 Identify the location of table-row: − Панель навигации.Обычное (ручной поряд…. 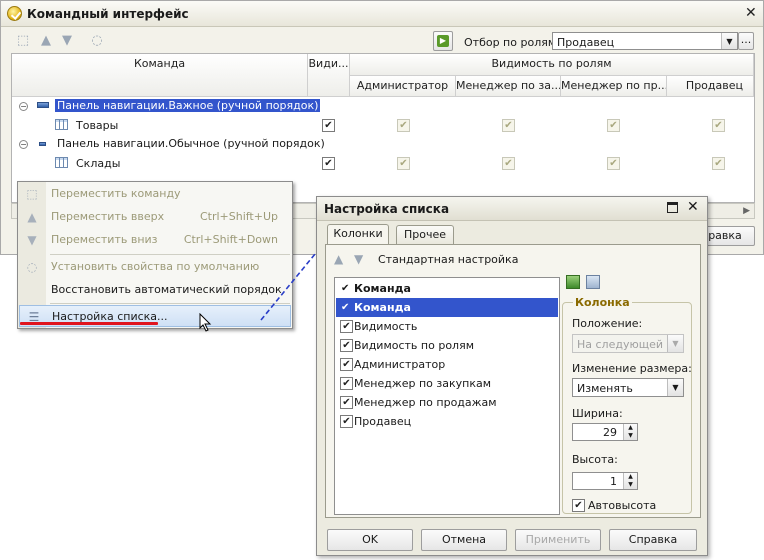
(383, 144).